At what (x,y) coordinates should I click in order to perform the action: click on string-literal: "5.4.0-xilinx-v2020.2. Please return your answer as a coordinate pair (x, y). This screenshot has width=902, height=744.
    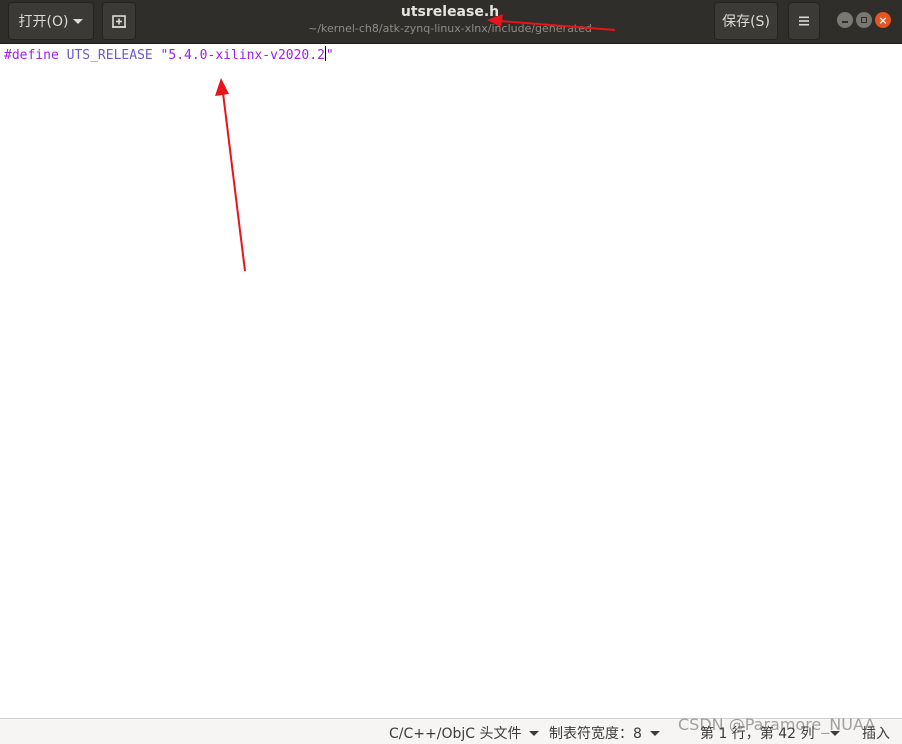
    Looking at the image, I should click on (242, 55).